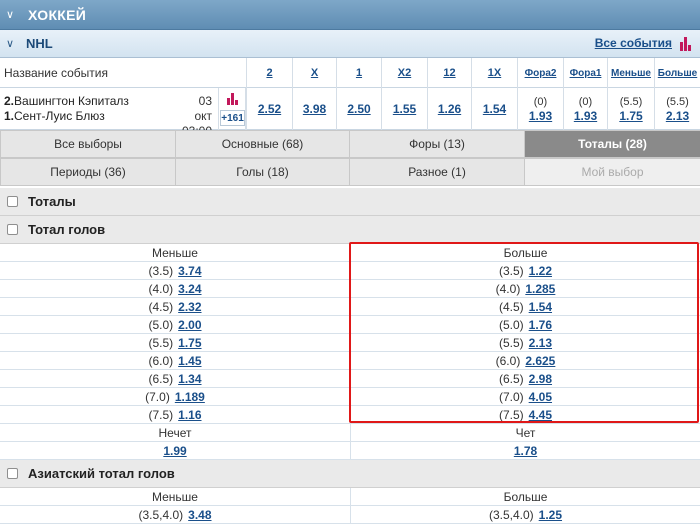  I want to click on team1-name: Сент-Луис Блюз, so click(59, 116).